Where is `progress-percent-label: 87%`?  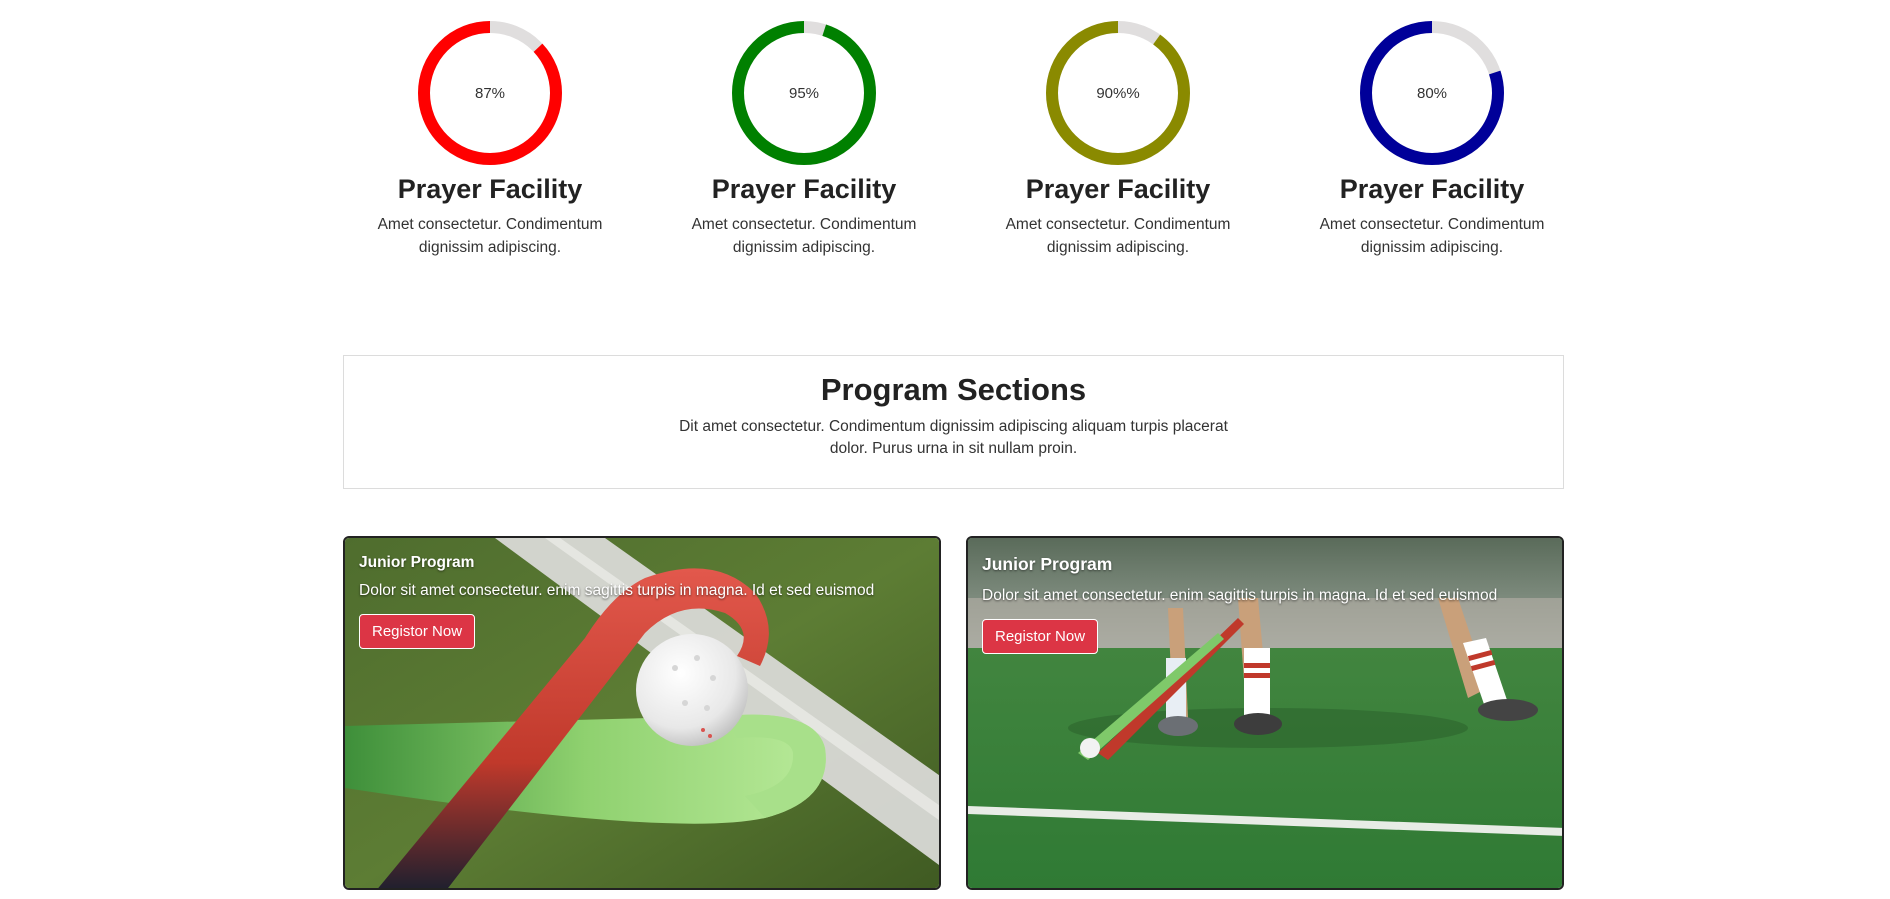
progress-percent-label: 87% is located at coordinates (490, 93).